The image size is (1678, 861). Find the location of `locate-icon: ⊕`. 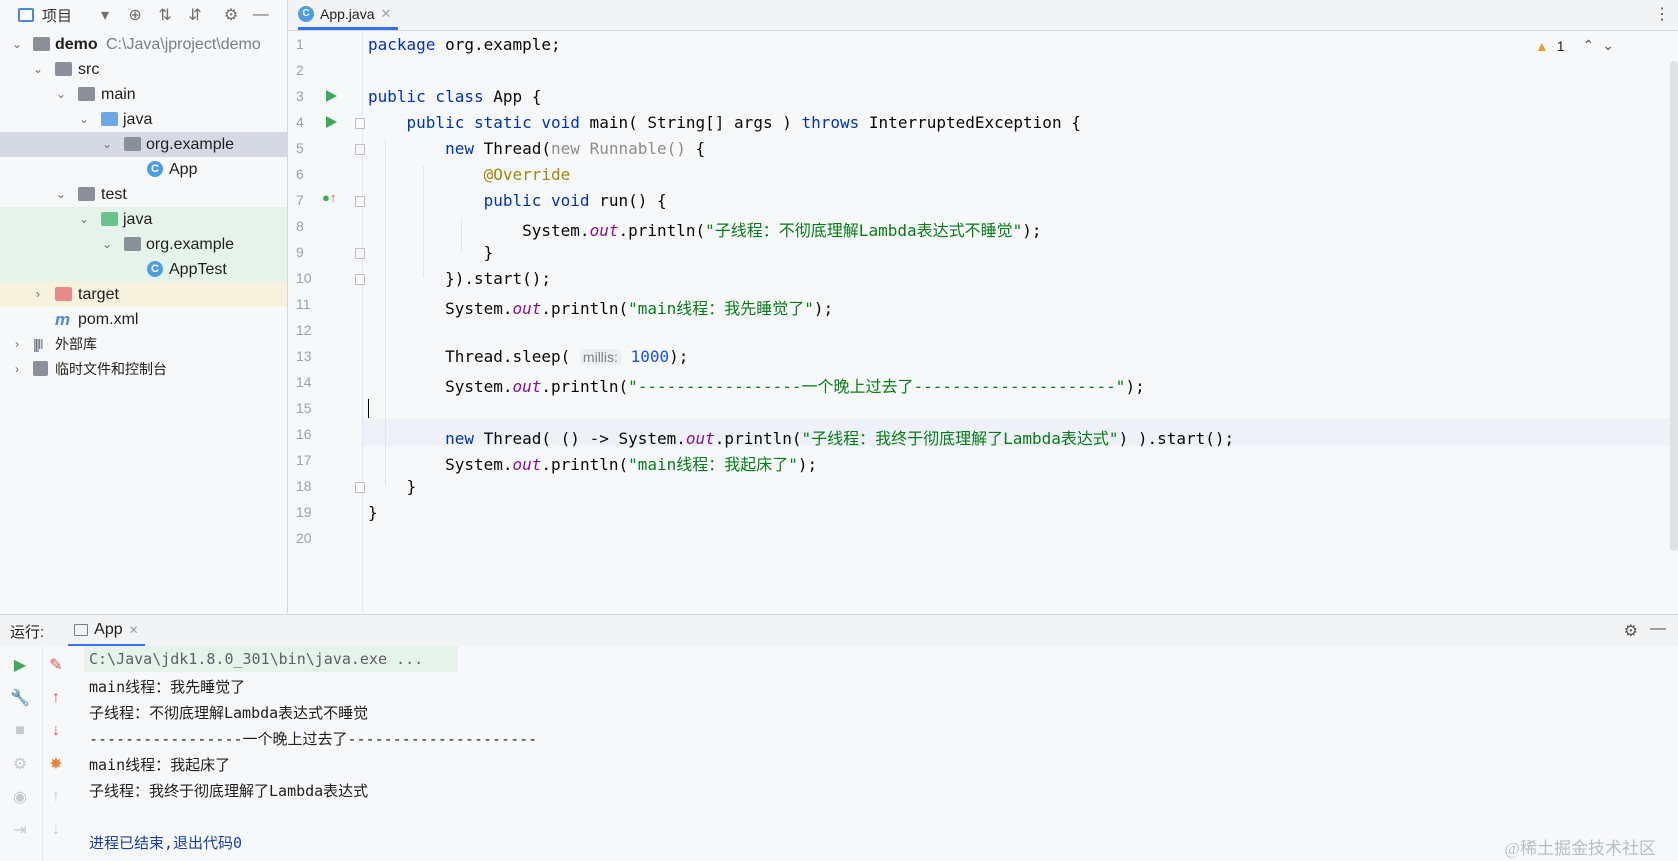

locate-icon: ⊕ is located at coordinates (135, 15).